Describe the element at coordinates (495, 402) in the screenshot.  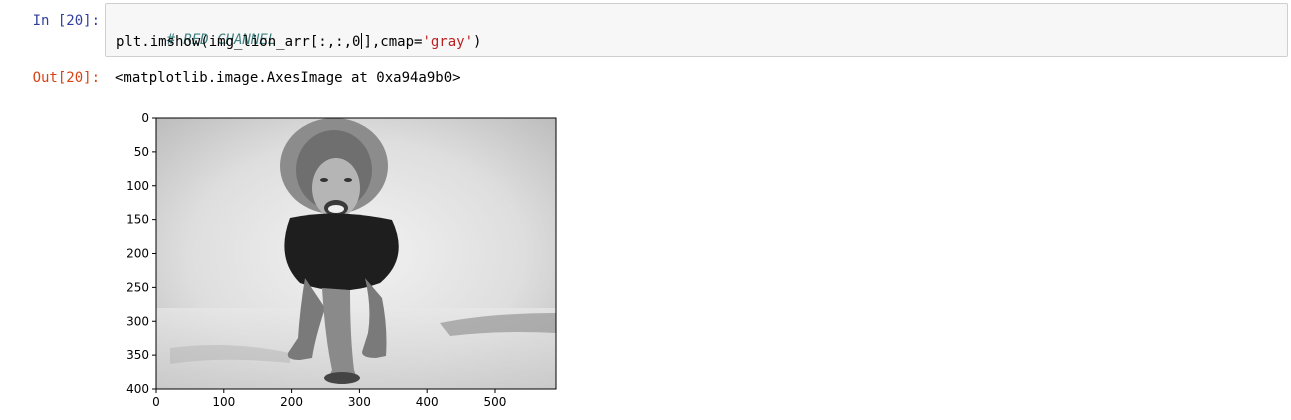
I see `x-tick-label: 500` at that location.